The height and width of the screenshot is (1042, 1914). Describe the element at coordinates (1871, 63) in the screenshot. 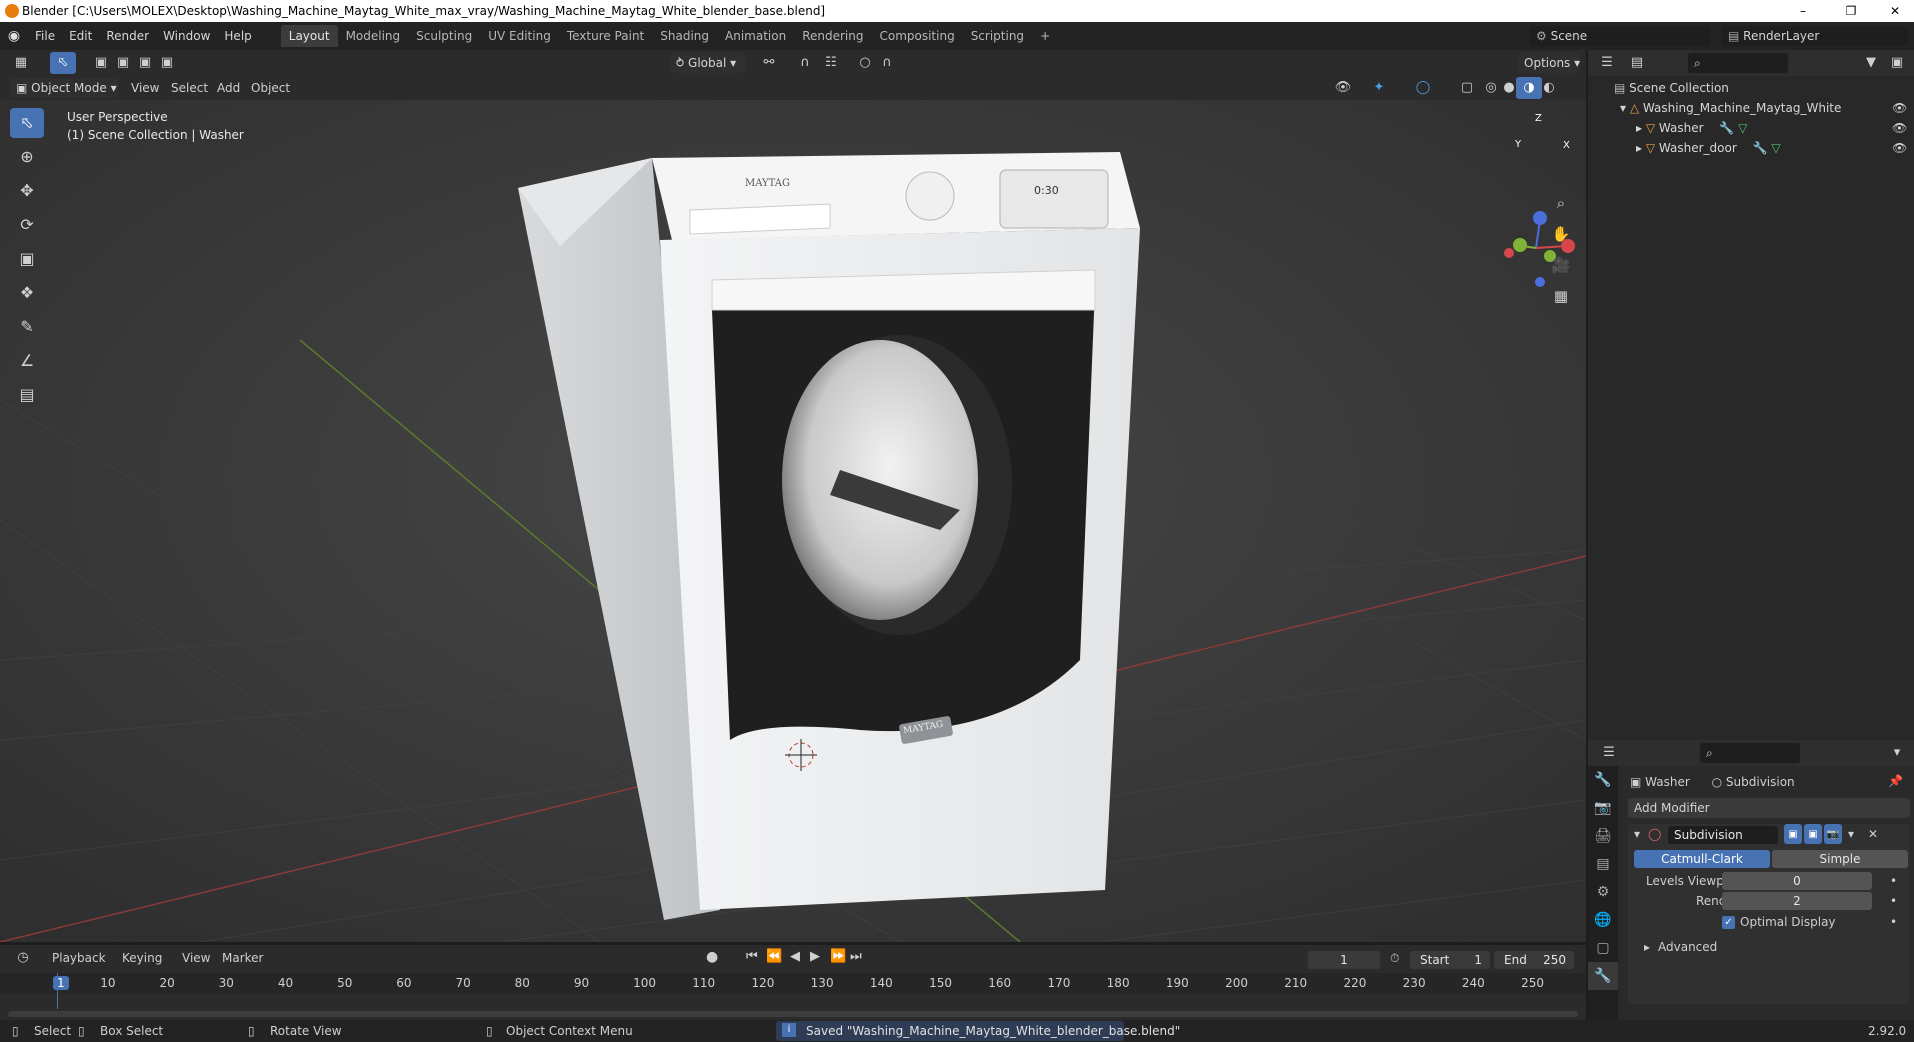

I see `filter-icon: ▼` at that location.